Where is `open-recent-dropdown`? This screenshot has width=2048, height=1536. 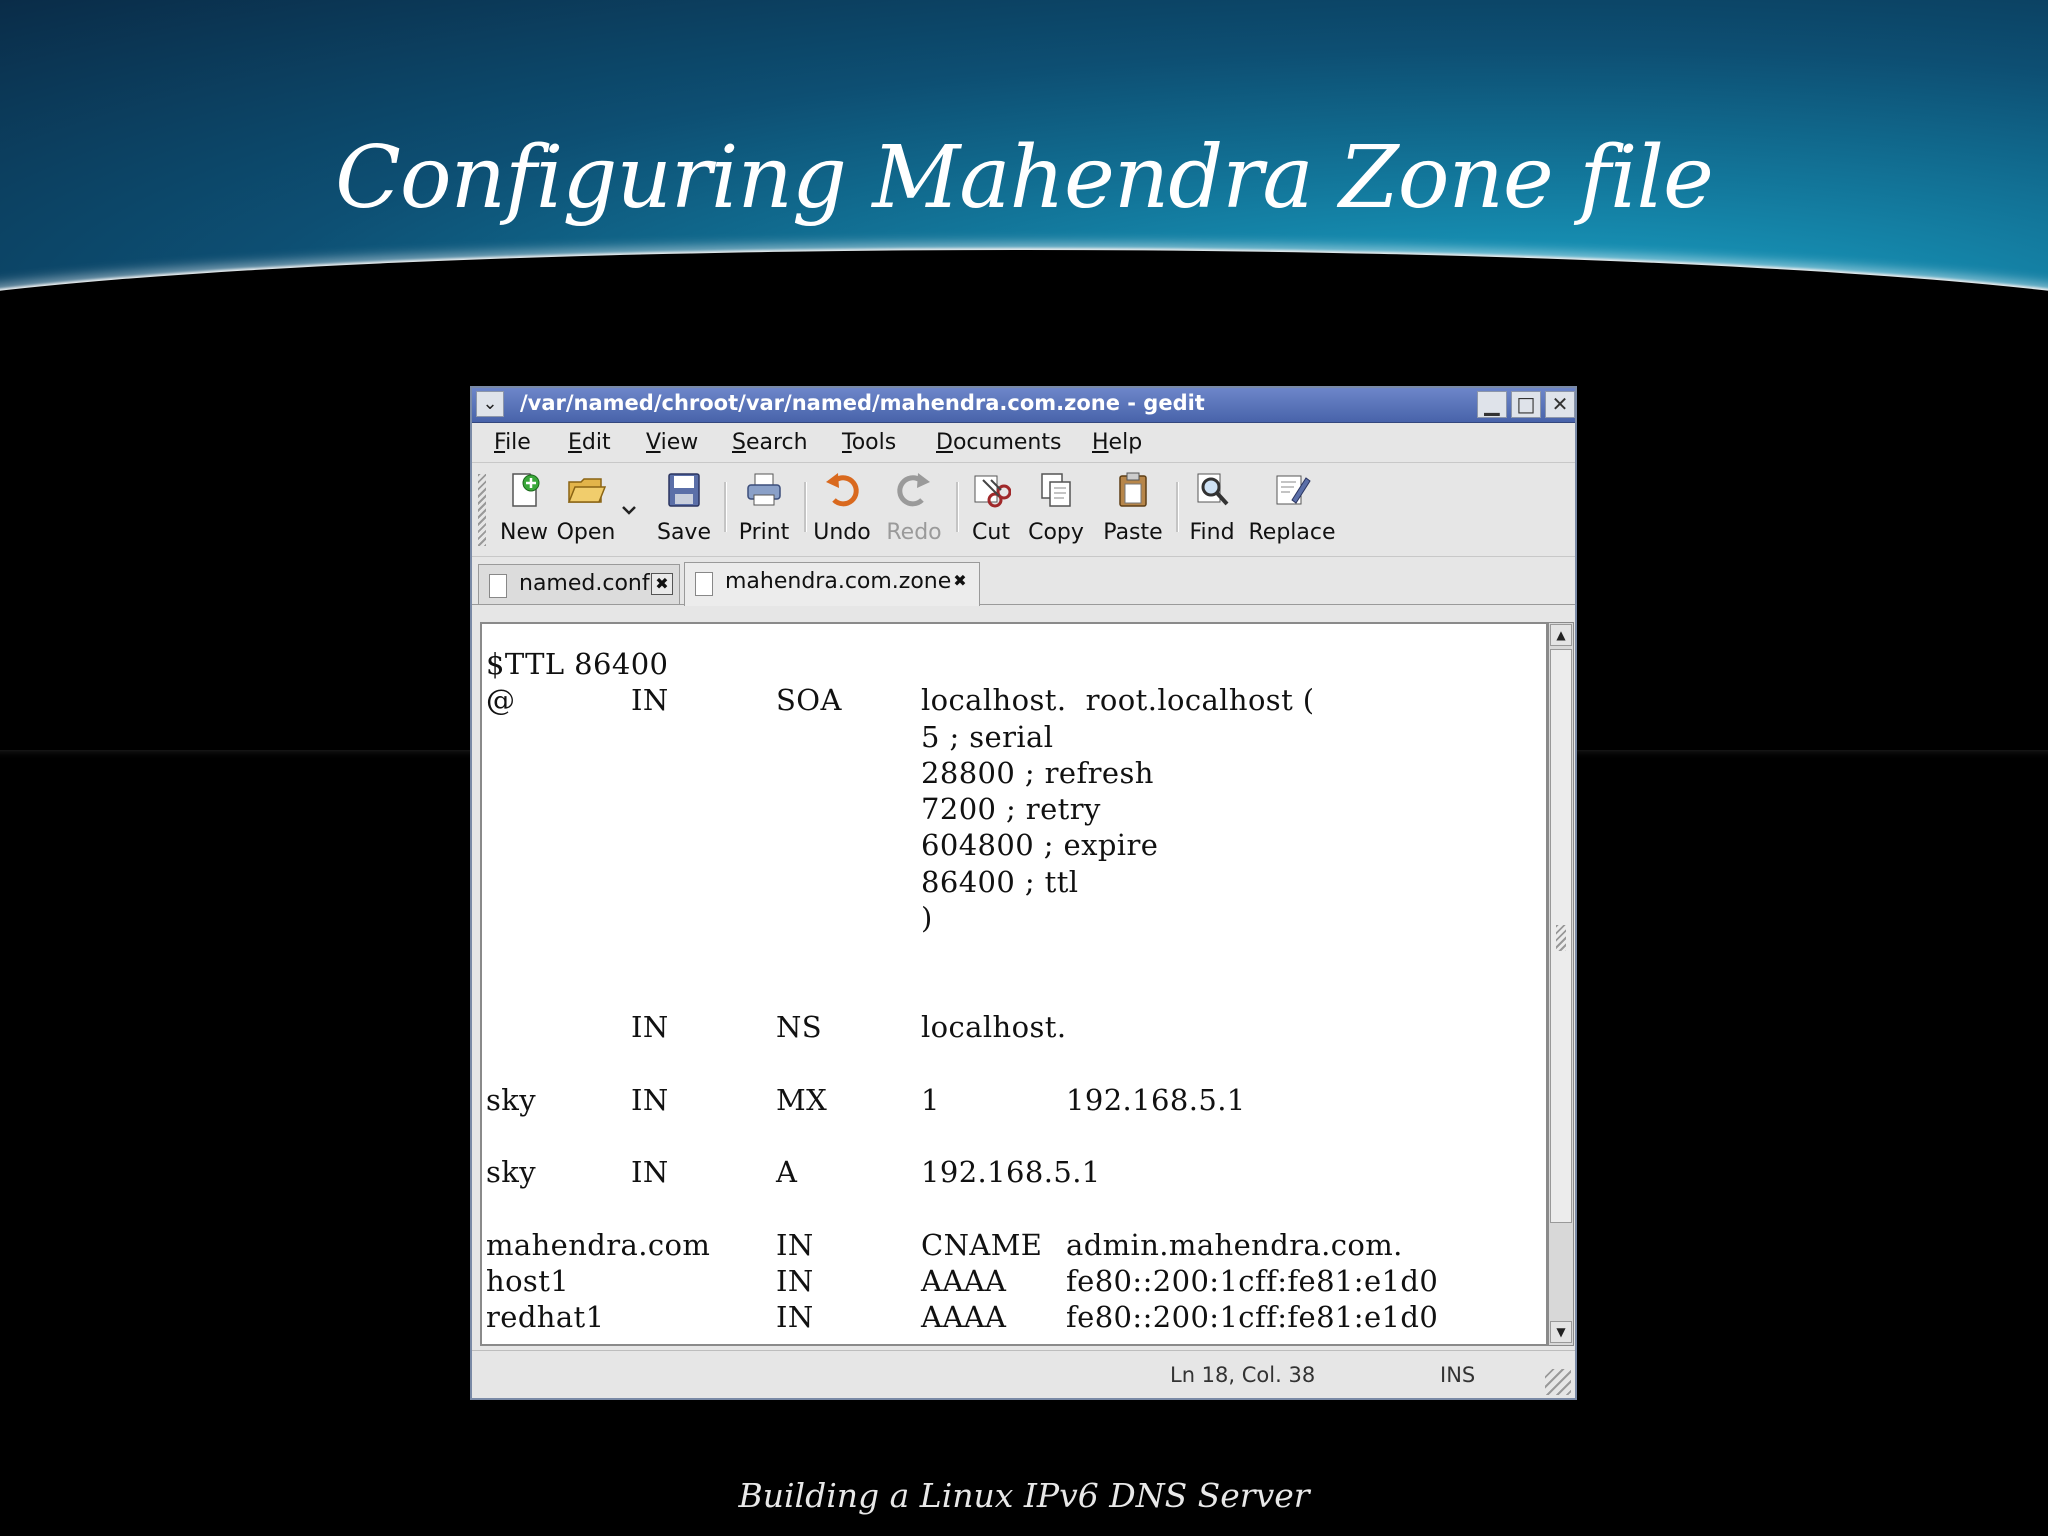
open-recent-dropdown is located at coordinates (629, 511).